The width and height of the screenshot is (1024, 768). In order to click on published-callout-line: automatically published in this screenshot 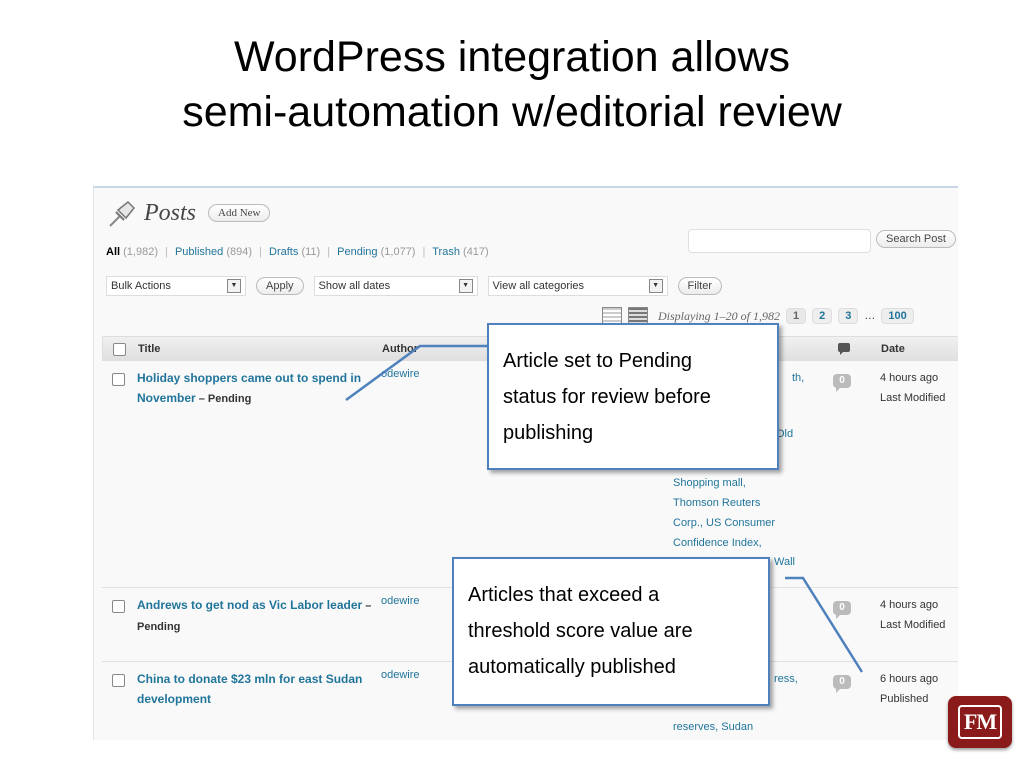, I will do `click(572, 667)`.